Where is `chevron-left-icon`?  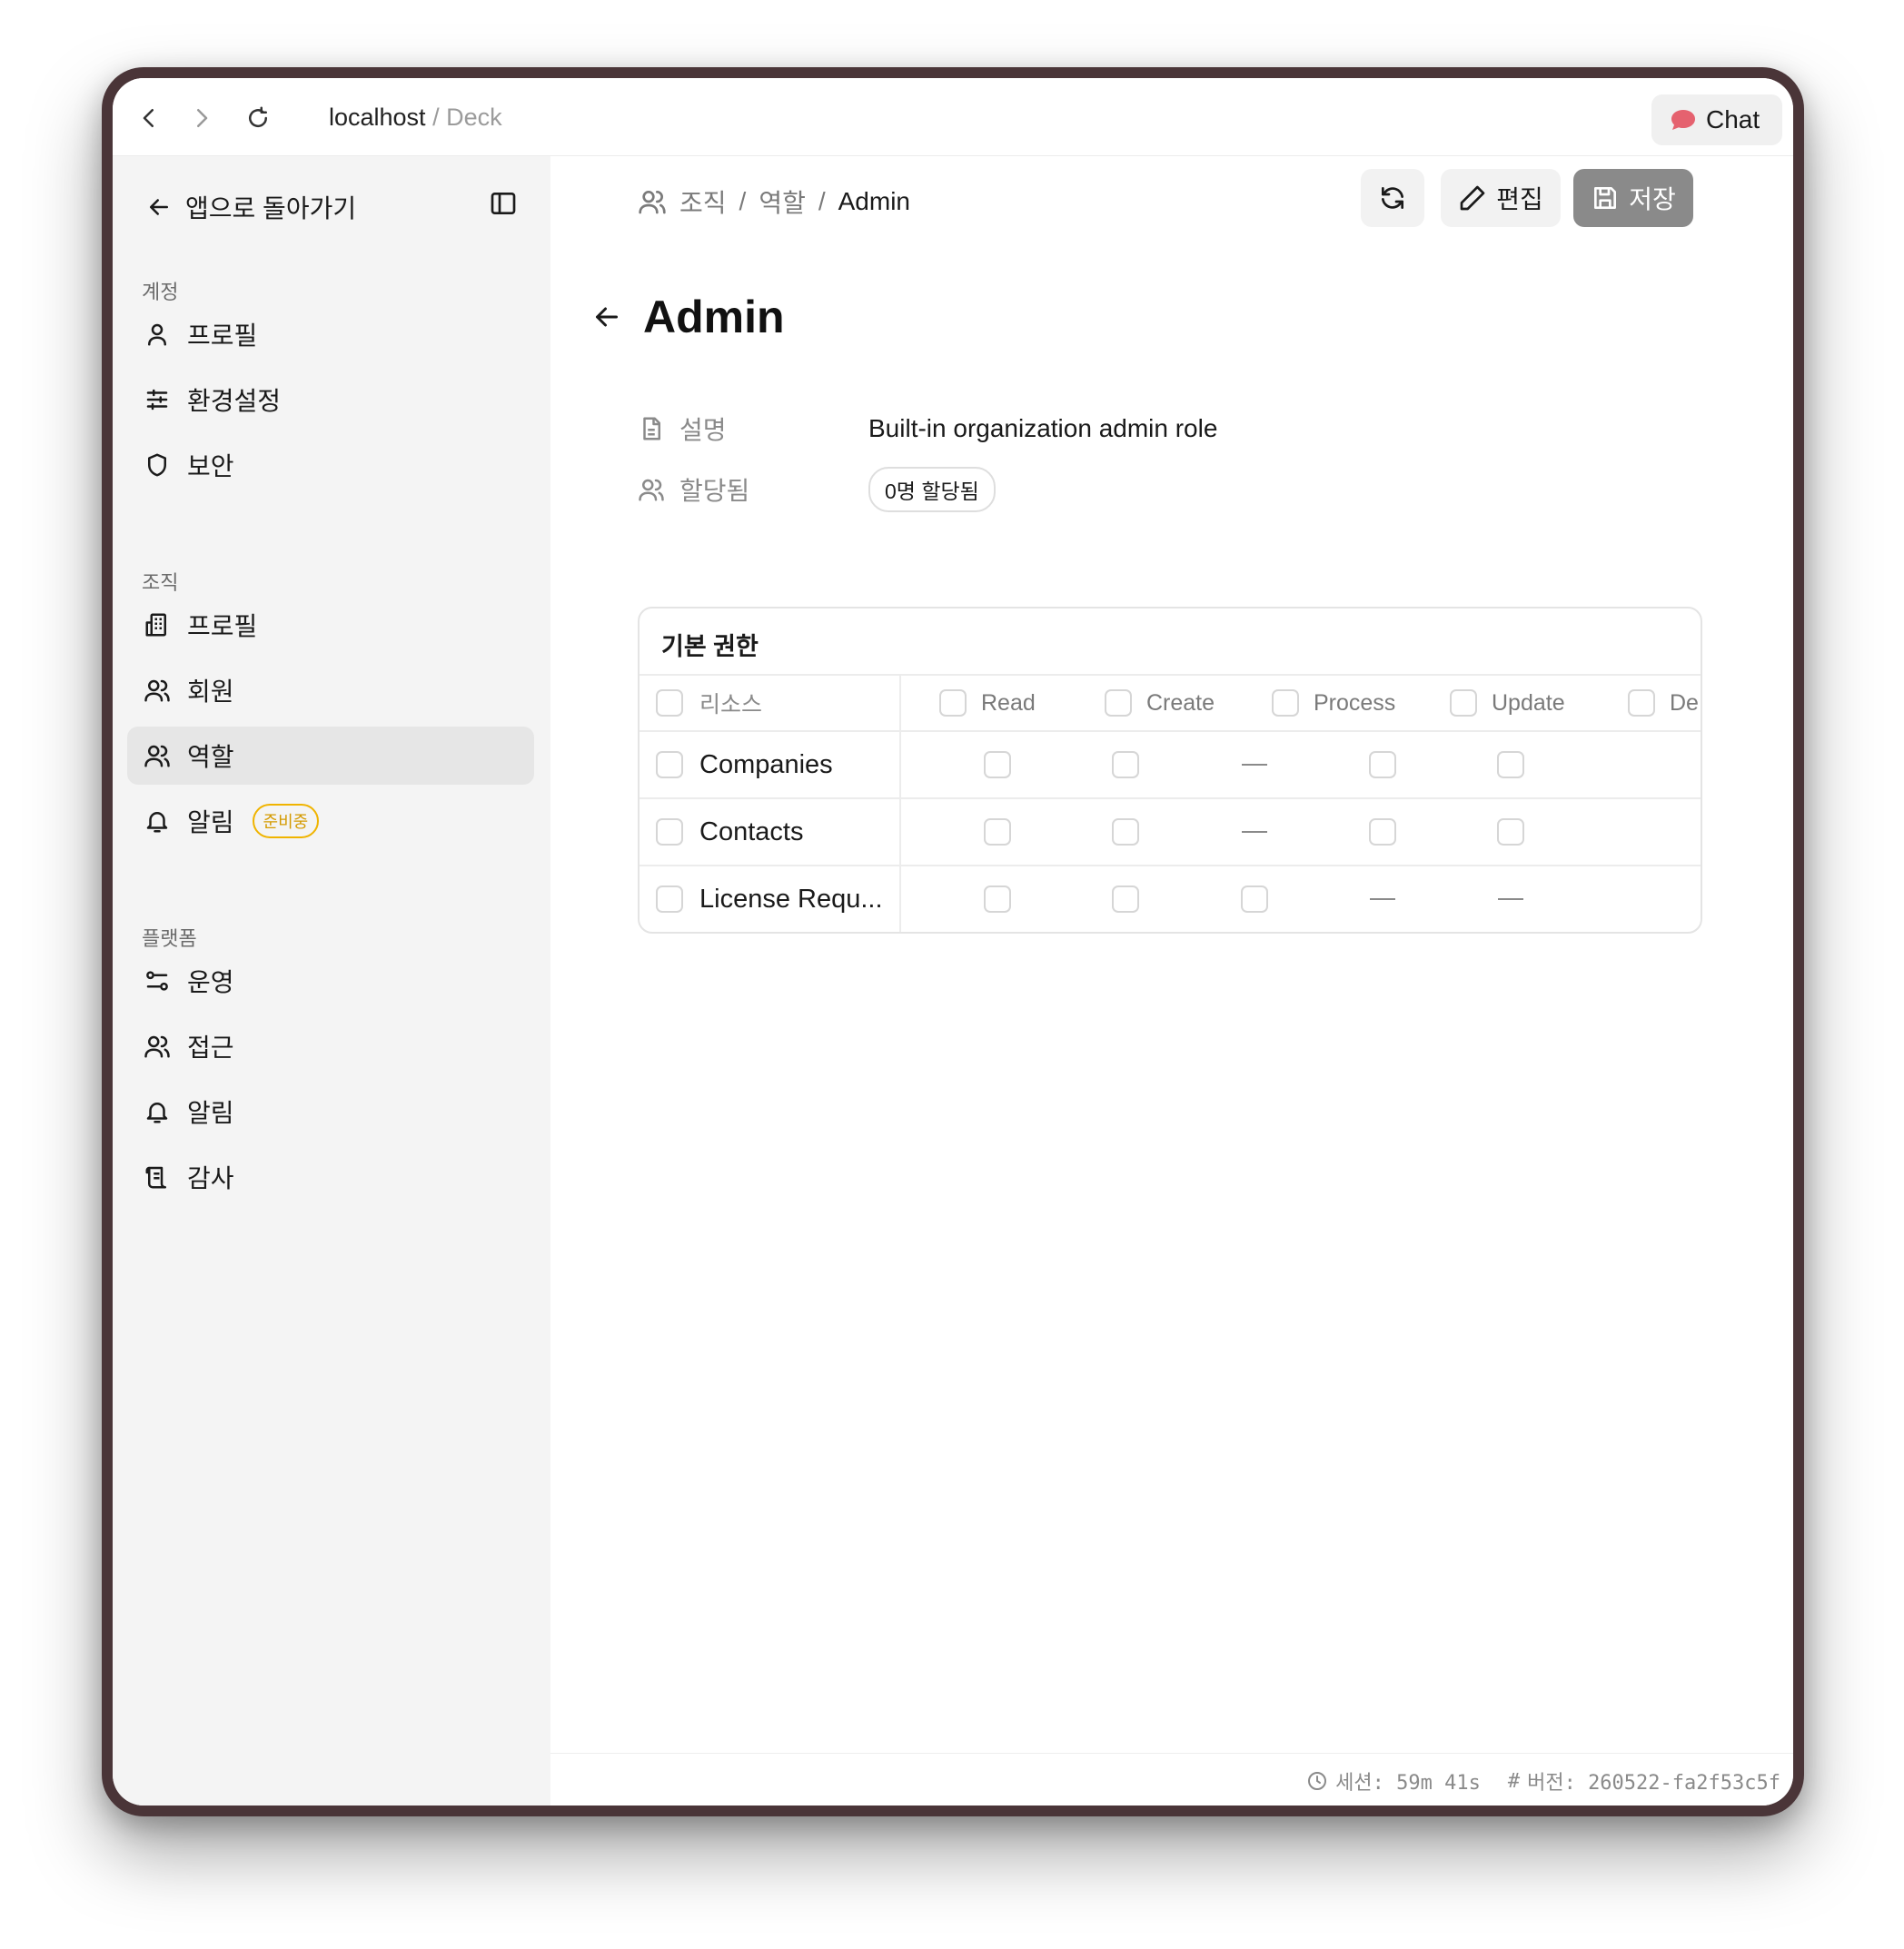
chevron-left-icon is located at coordinates (148, 118).